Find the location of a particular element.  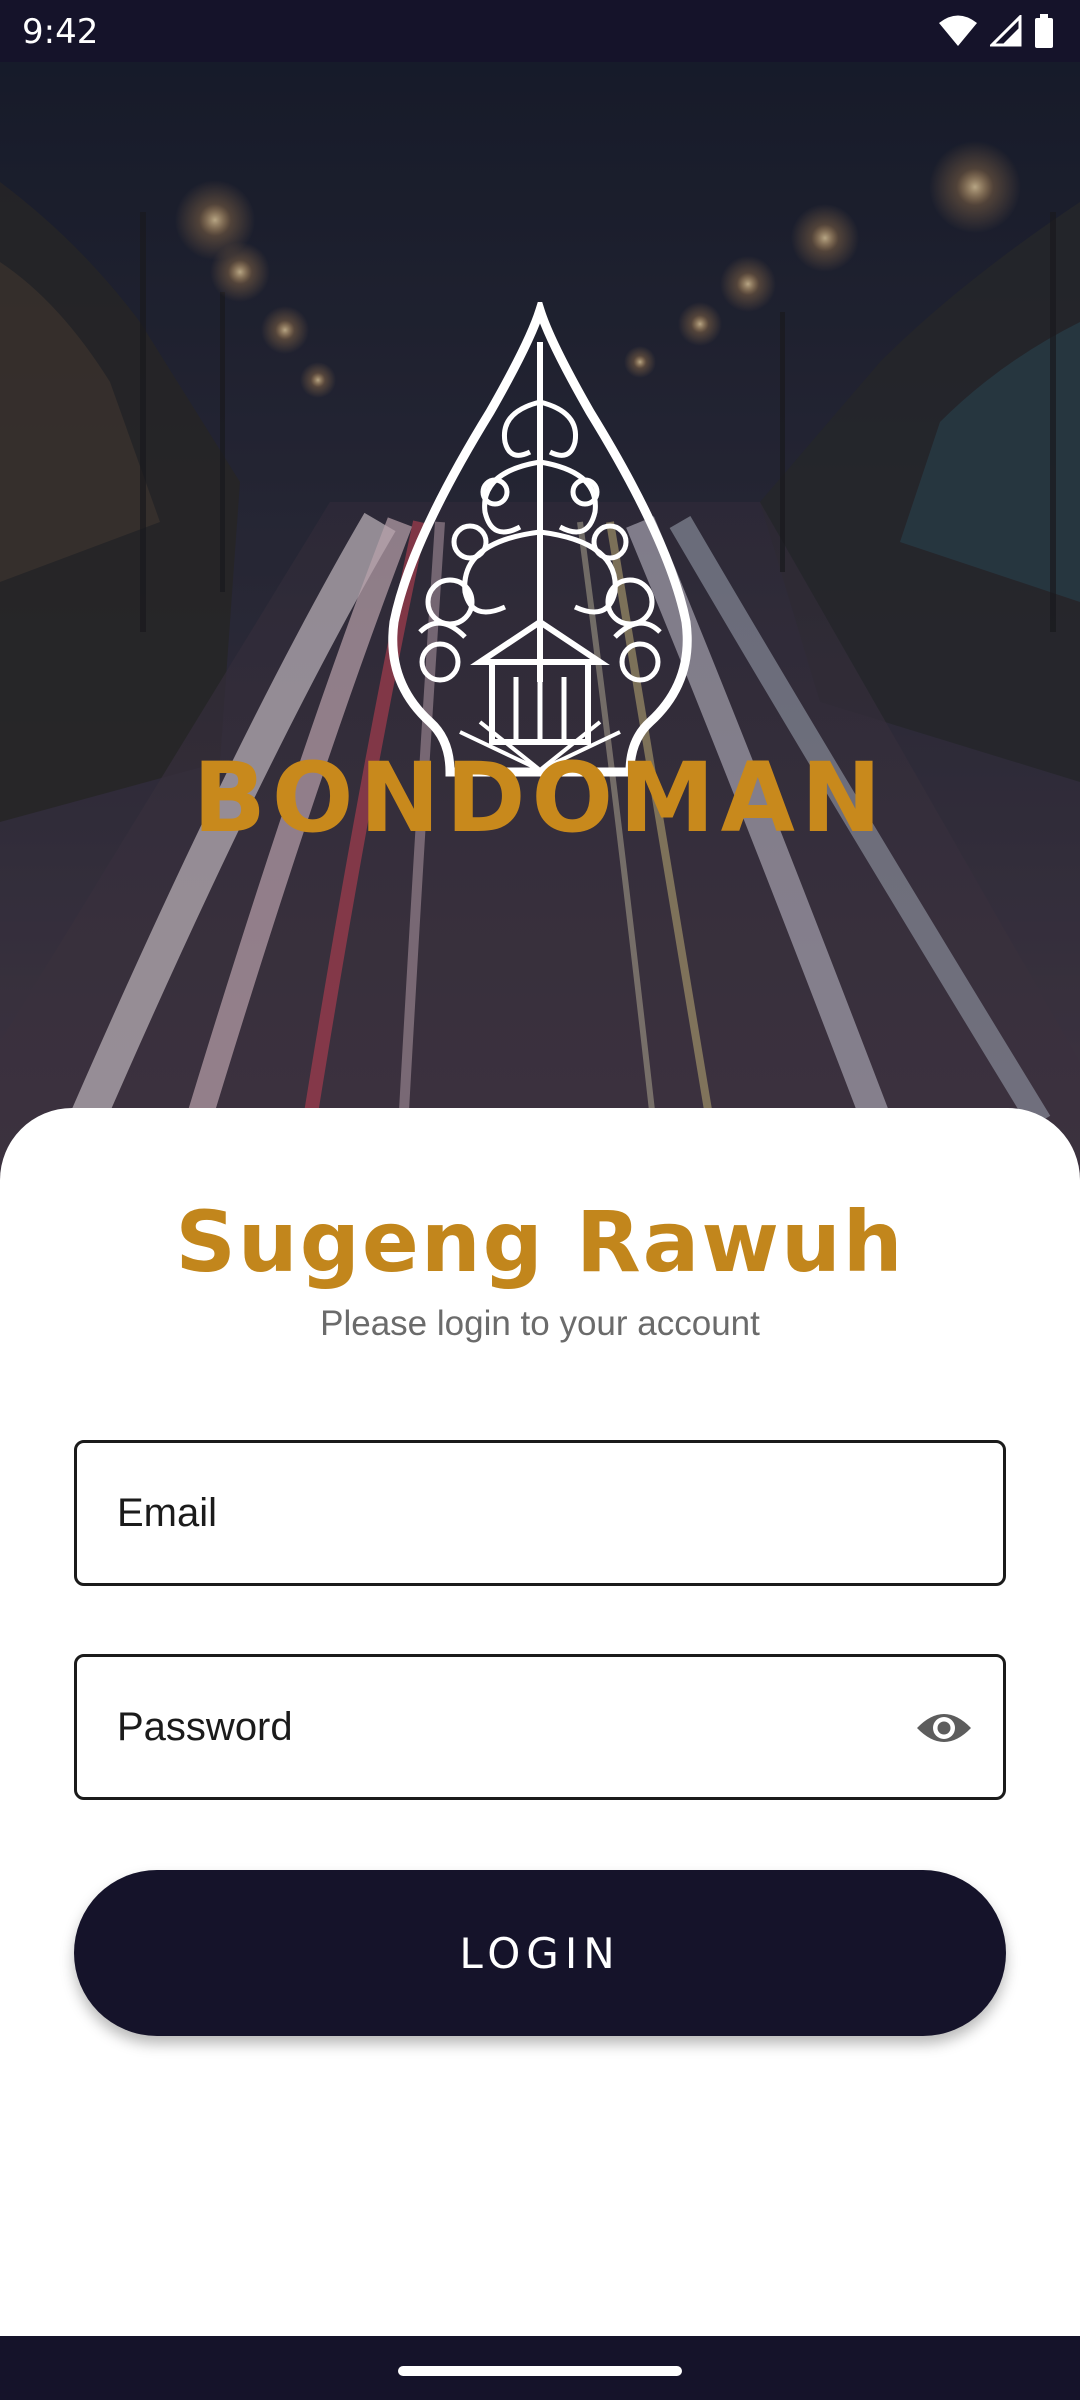

signal-icon is located at coordinates (1005, 32).